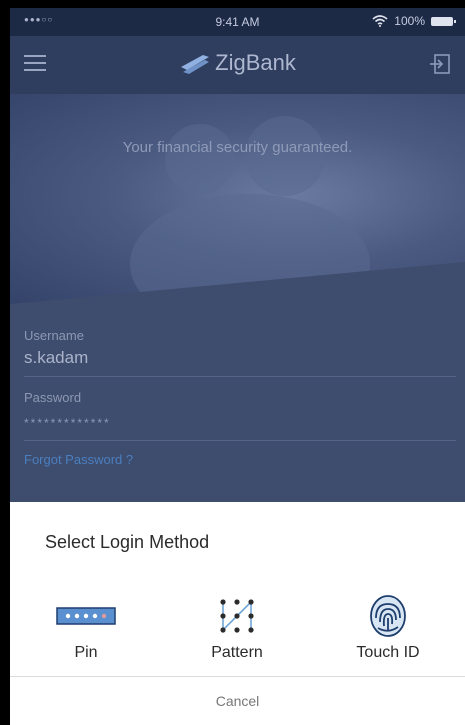 The height and width of the screenshot is (725, 465). What do you see at coordinates (237, 676) in the screenshot?
I see `sheet-divider` at bounding box center [237, 676].